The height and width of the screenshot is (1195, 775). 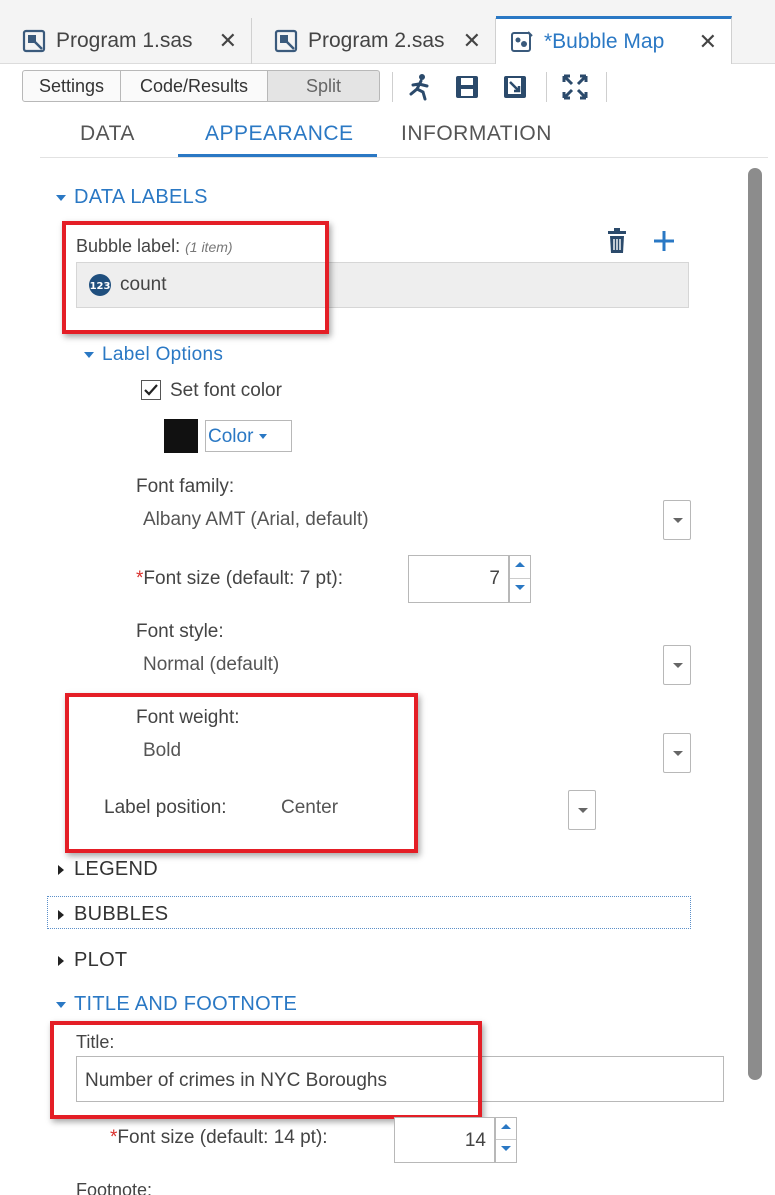 What do you see at coordinates (582, 810) in the screenshot?
I see `label-position-dropdown` at bounding box center [582, 810].